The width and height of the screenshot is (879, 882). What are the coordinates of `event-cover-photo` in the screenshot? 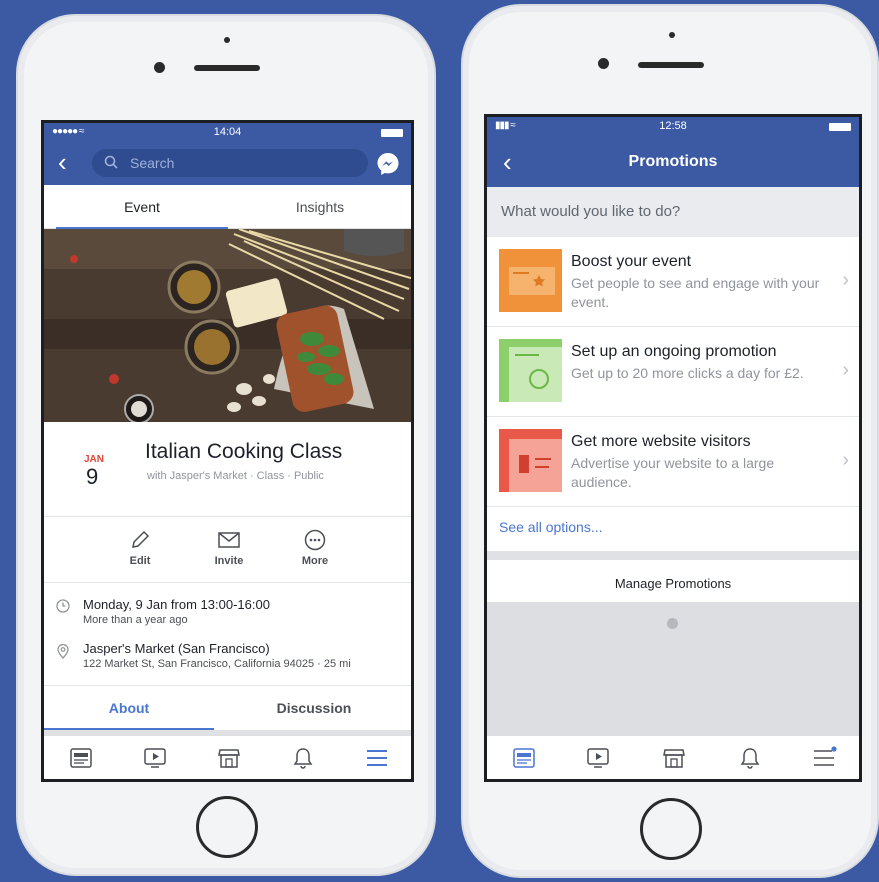 It's located at (227, 325).